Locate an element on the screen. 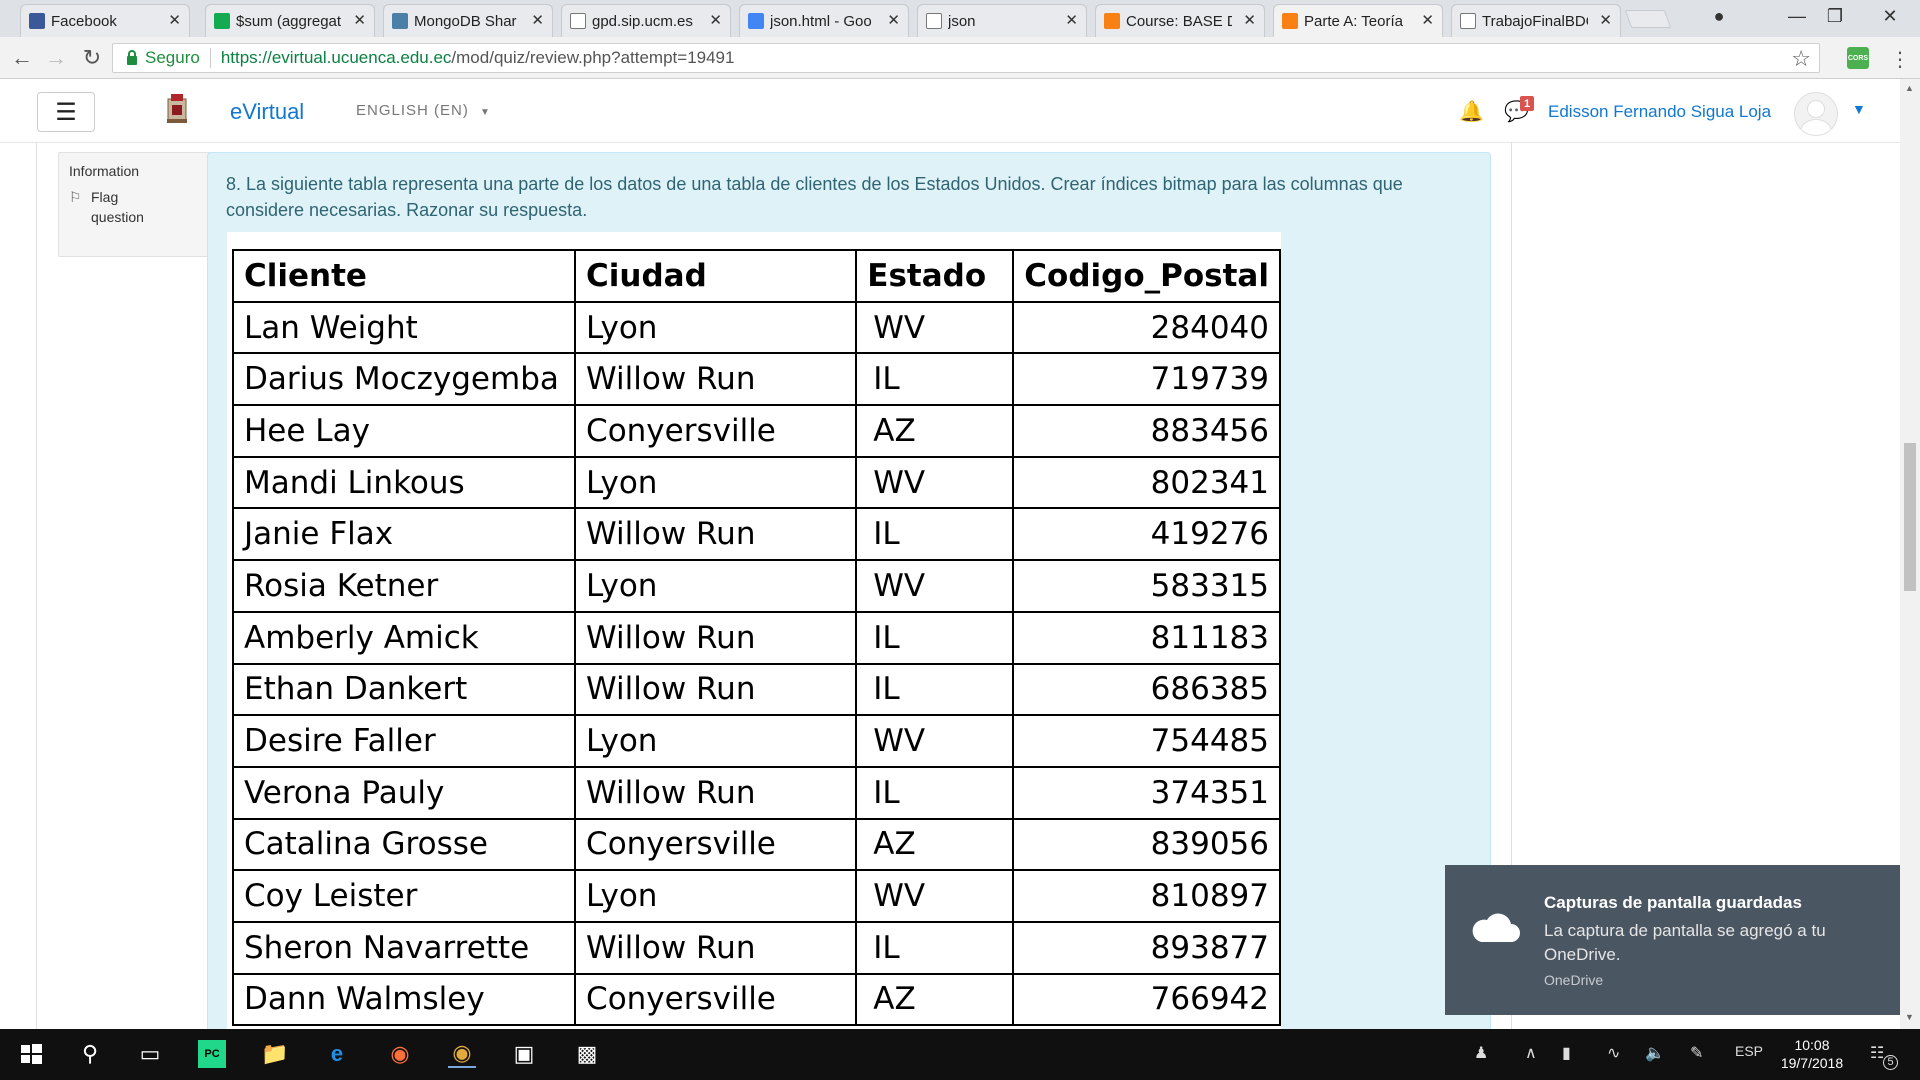 The width and height of the screenshot is (1920, 1080). browser-tab: TrabajoFinalBDC ✕ is located at coordinates (1536, 20).